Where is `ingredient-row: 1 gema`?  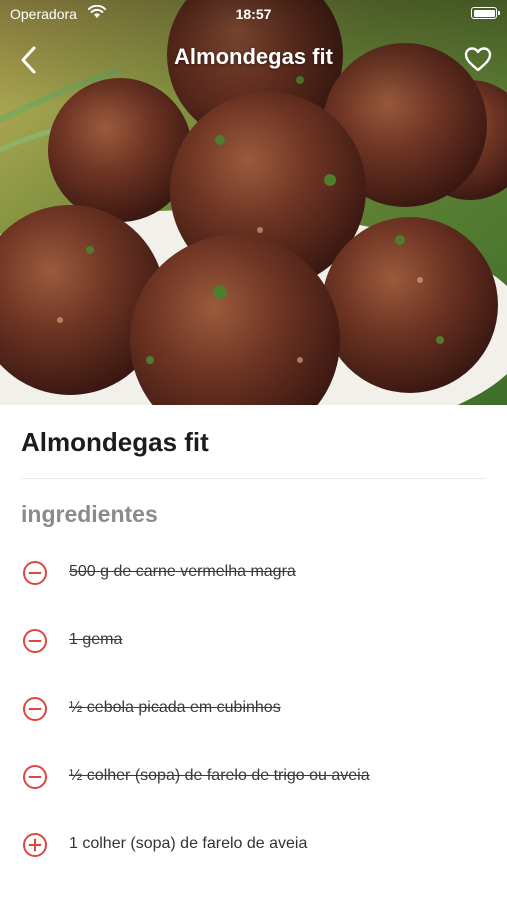 ingredient-row: 1 gema is located at coordinates (253, 652).